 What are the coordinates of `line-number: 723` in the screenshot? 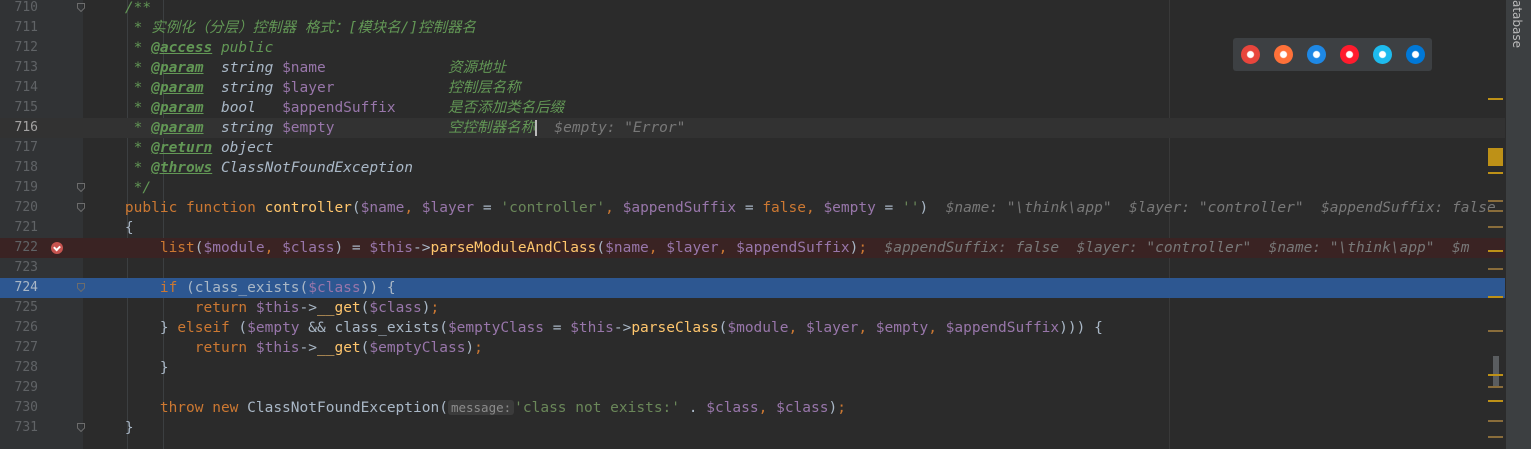 It's located at (19, 268).